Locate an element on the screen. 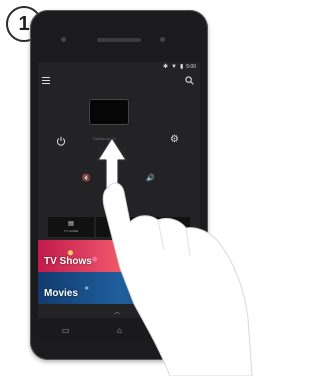  quick-tile-guide: ▤ TV GUIDE is located at coordinates (71, 227).